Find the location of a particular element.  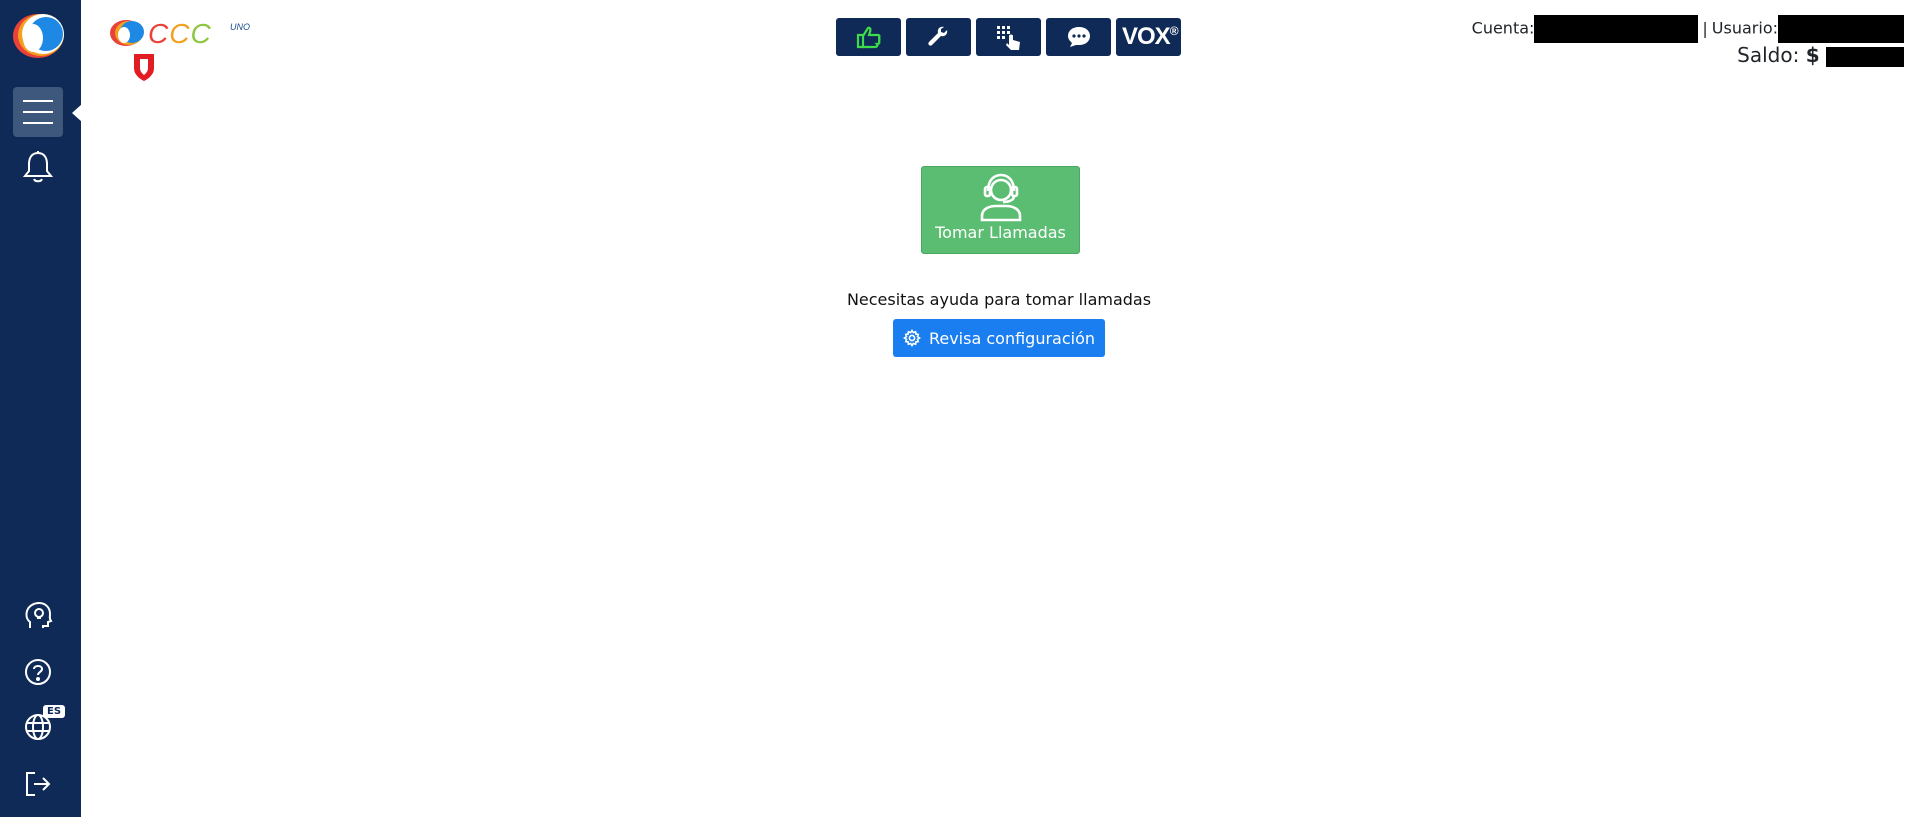

wrench-icon is located at coordinates (938, 36).